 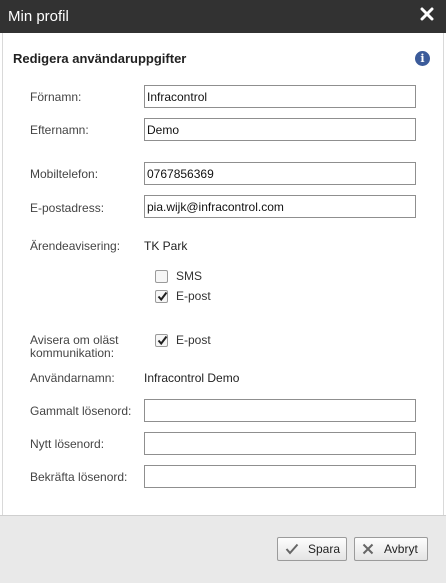 I want to click on case-notification-site: TK Park, so click(x=166, y=246).